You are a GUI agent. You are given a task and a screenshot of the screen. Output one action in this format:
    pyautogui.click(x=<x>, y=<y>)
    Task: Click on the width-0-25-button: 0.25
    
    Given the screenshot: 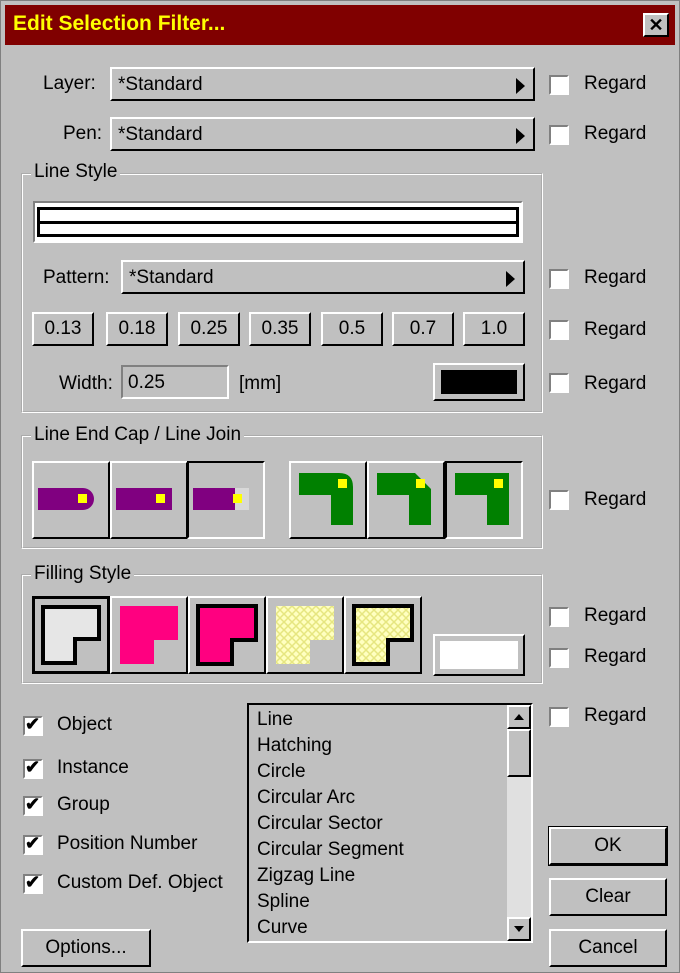 What is the action you would take?
    pyautogui.click(x=209, y=329)
    